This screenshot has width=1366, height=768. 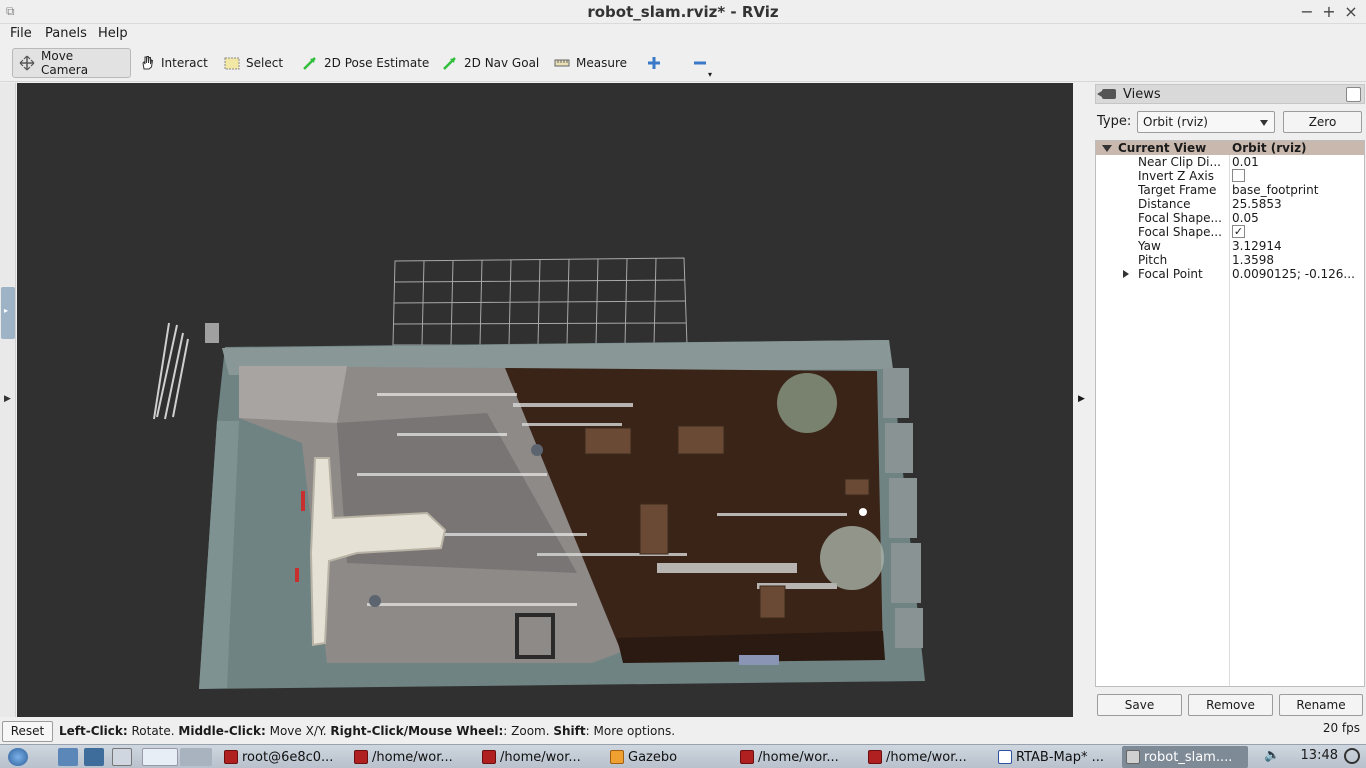 I want to click on property-row: Distance 25.5853, so click(x=1230, y=204).